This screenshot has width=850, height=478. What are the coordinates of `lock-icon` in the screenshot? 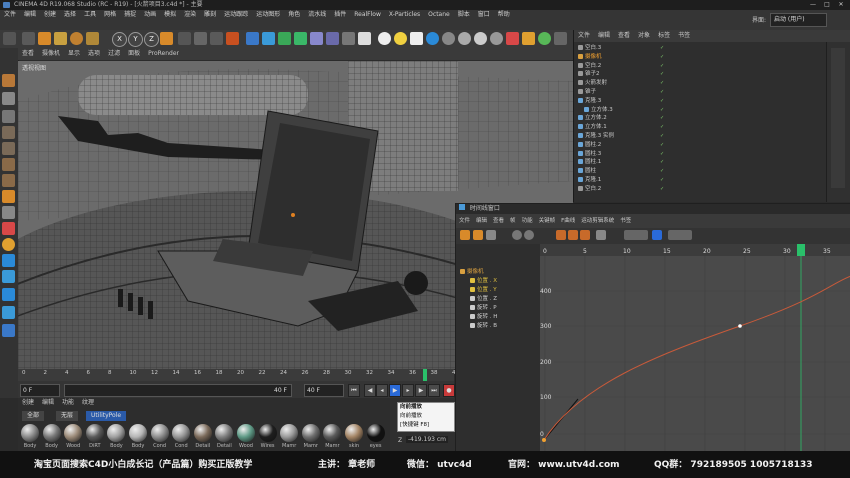 It's located at (8, 330).